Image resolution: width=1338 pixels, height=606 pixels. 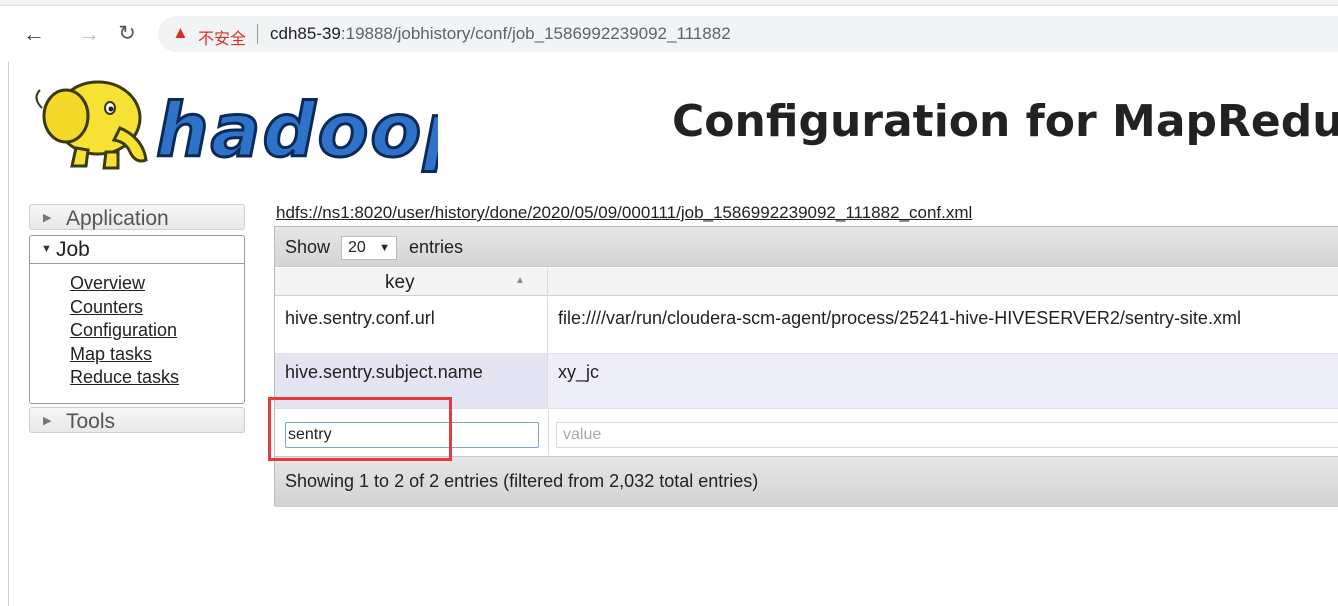 What do you see at coordinates (73, 249) in the screenshot?
I see `sidebar-section-label: Job` at bounding box center [73, 249].